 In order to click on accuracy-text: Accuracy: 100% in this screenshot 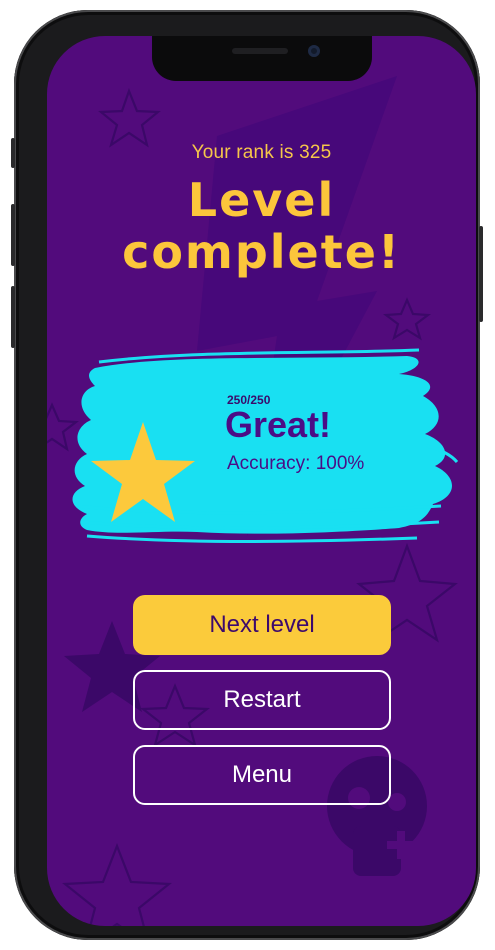, I will do `click(296, 463)`.